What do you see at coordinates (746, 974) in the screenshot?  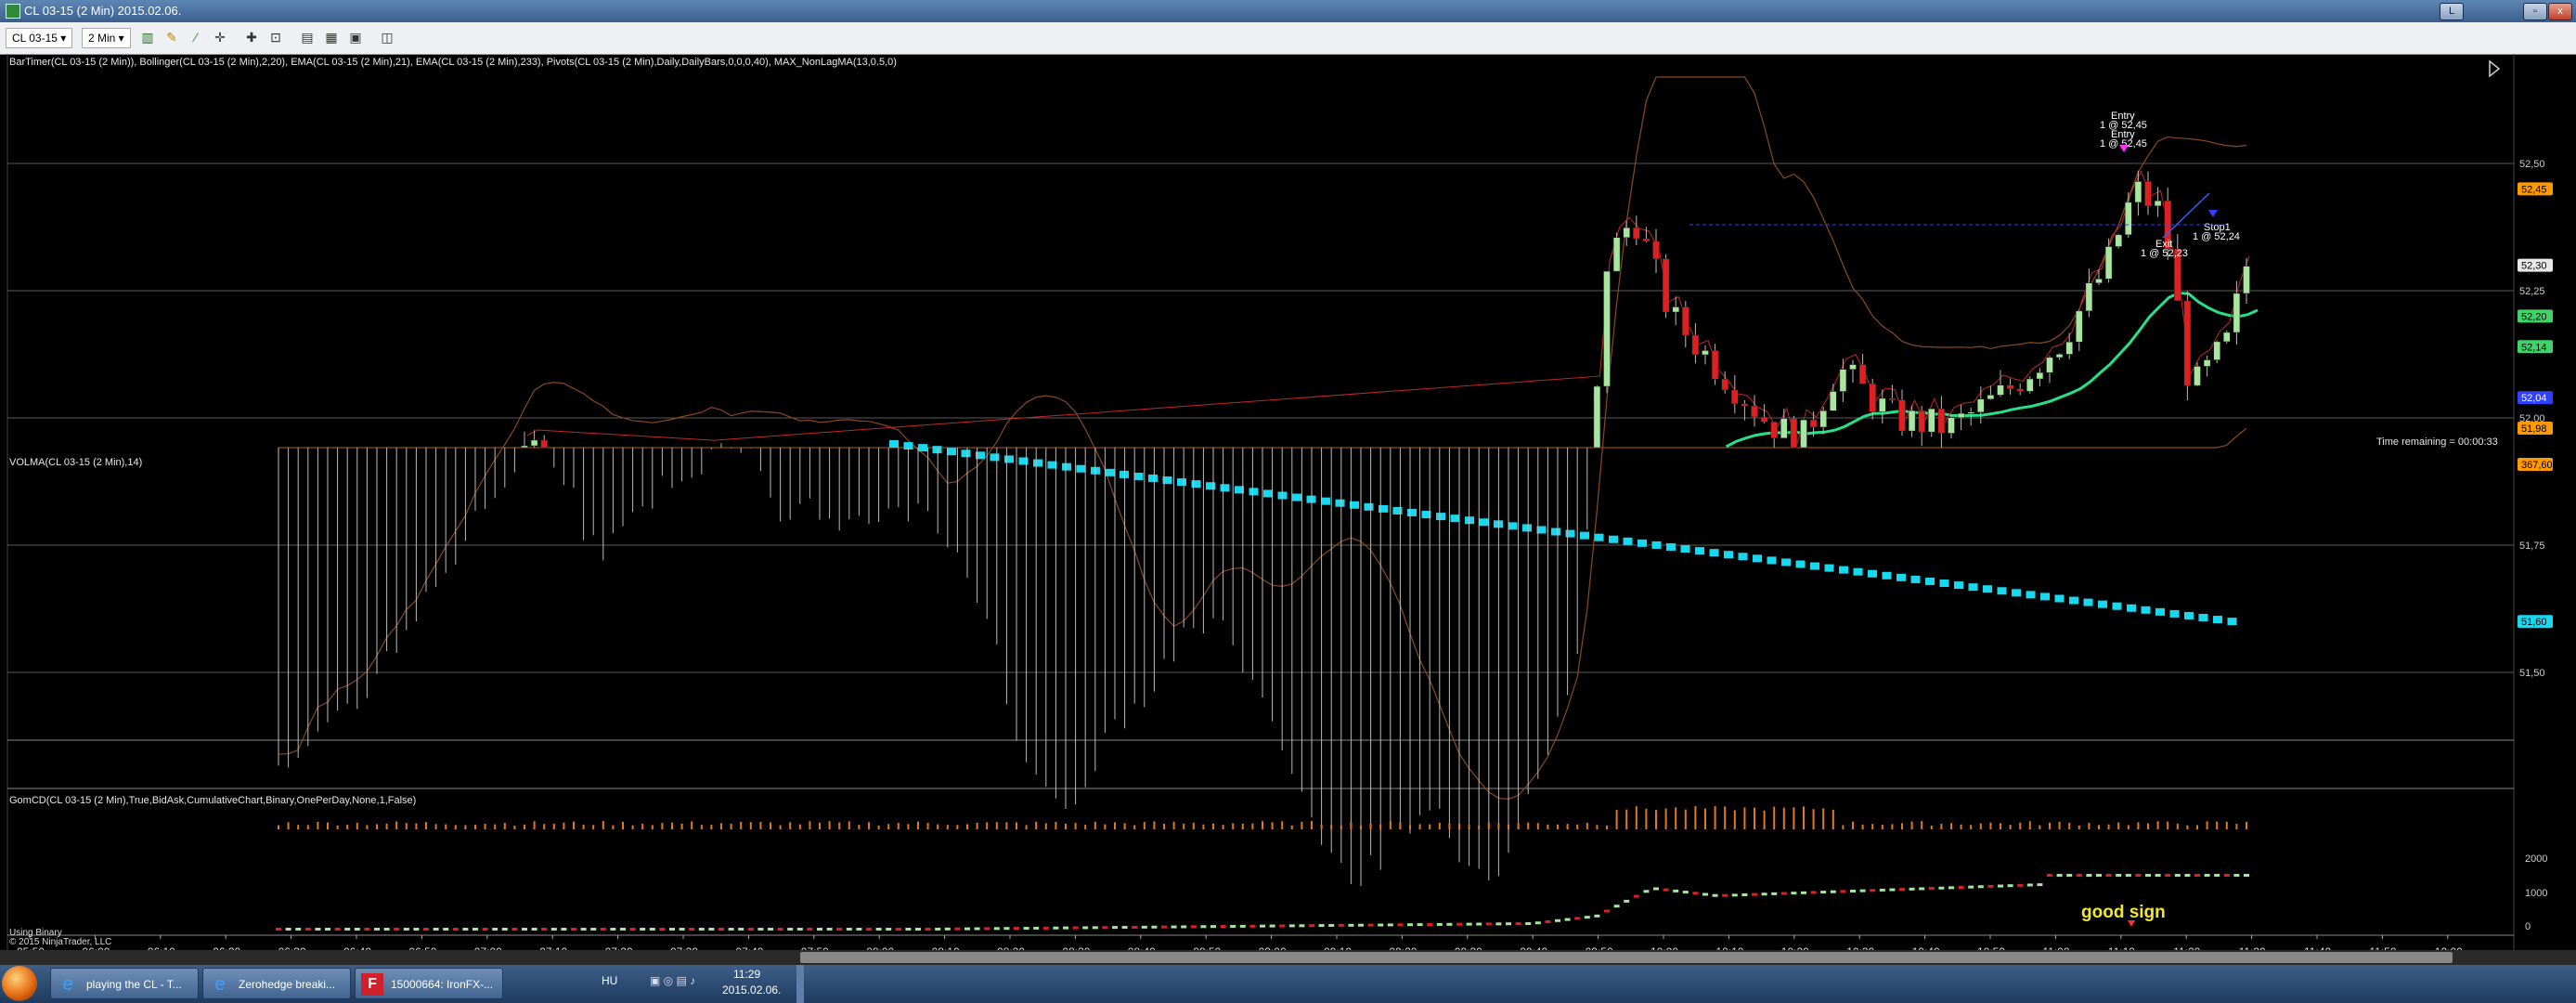 I see `clock-time: 11:29` at bounding box center [746, 974].